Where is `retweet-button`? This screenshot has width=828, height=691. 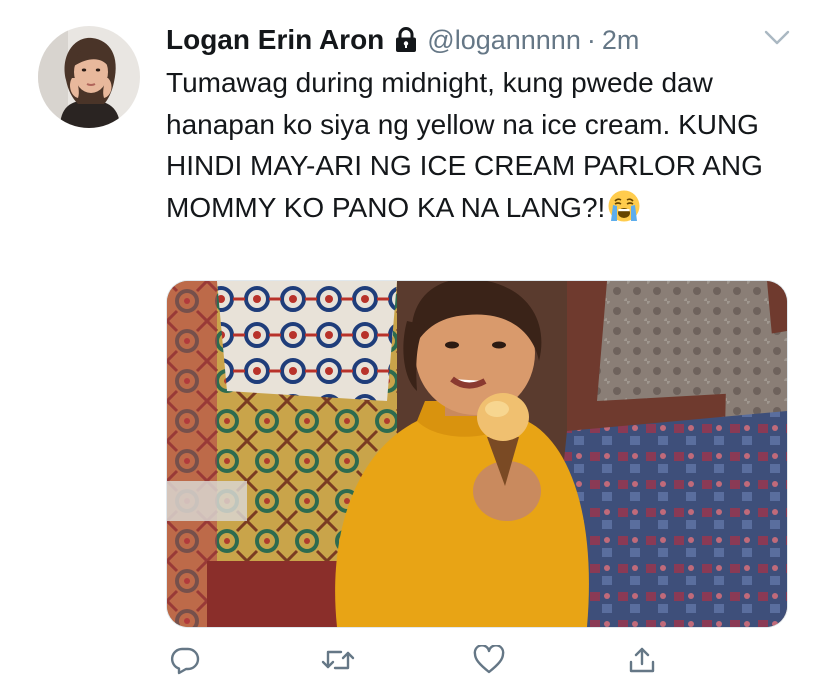 retweet-button is located at coordinates (338, 662).